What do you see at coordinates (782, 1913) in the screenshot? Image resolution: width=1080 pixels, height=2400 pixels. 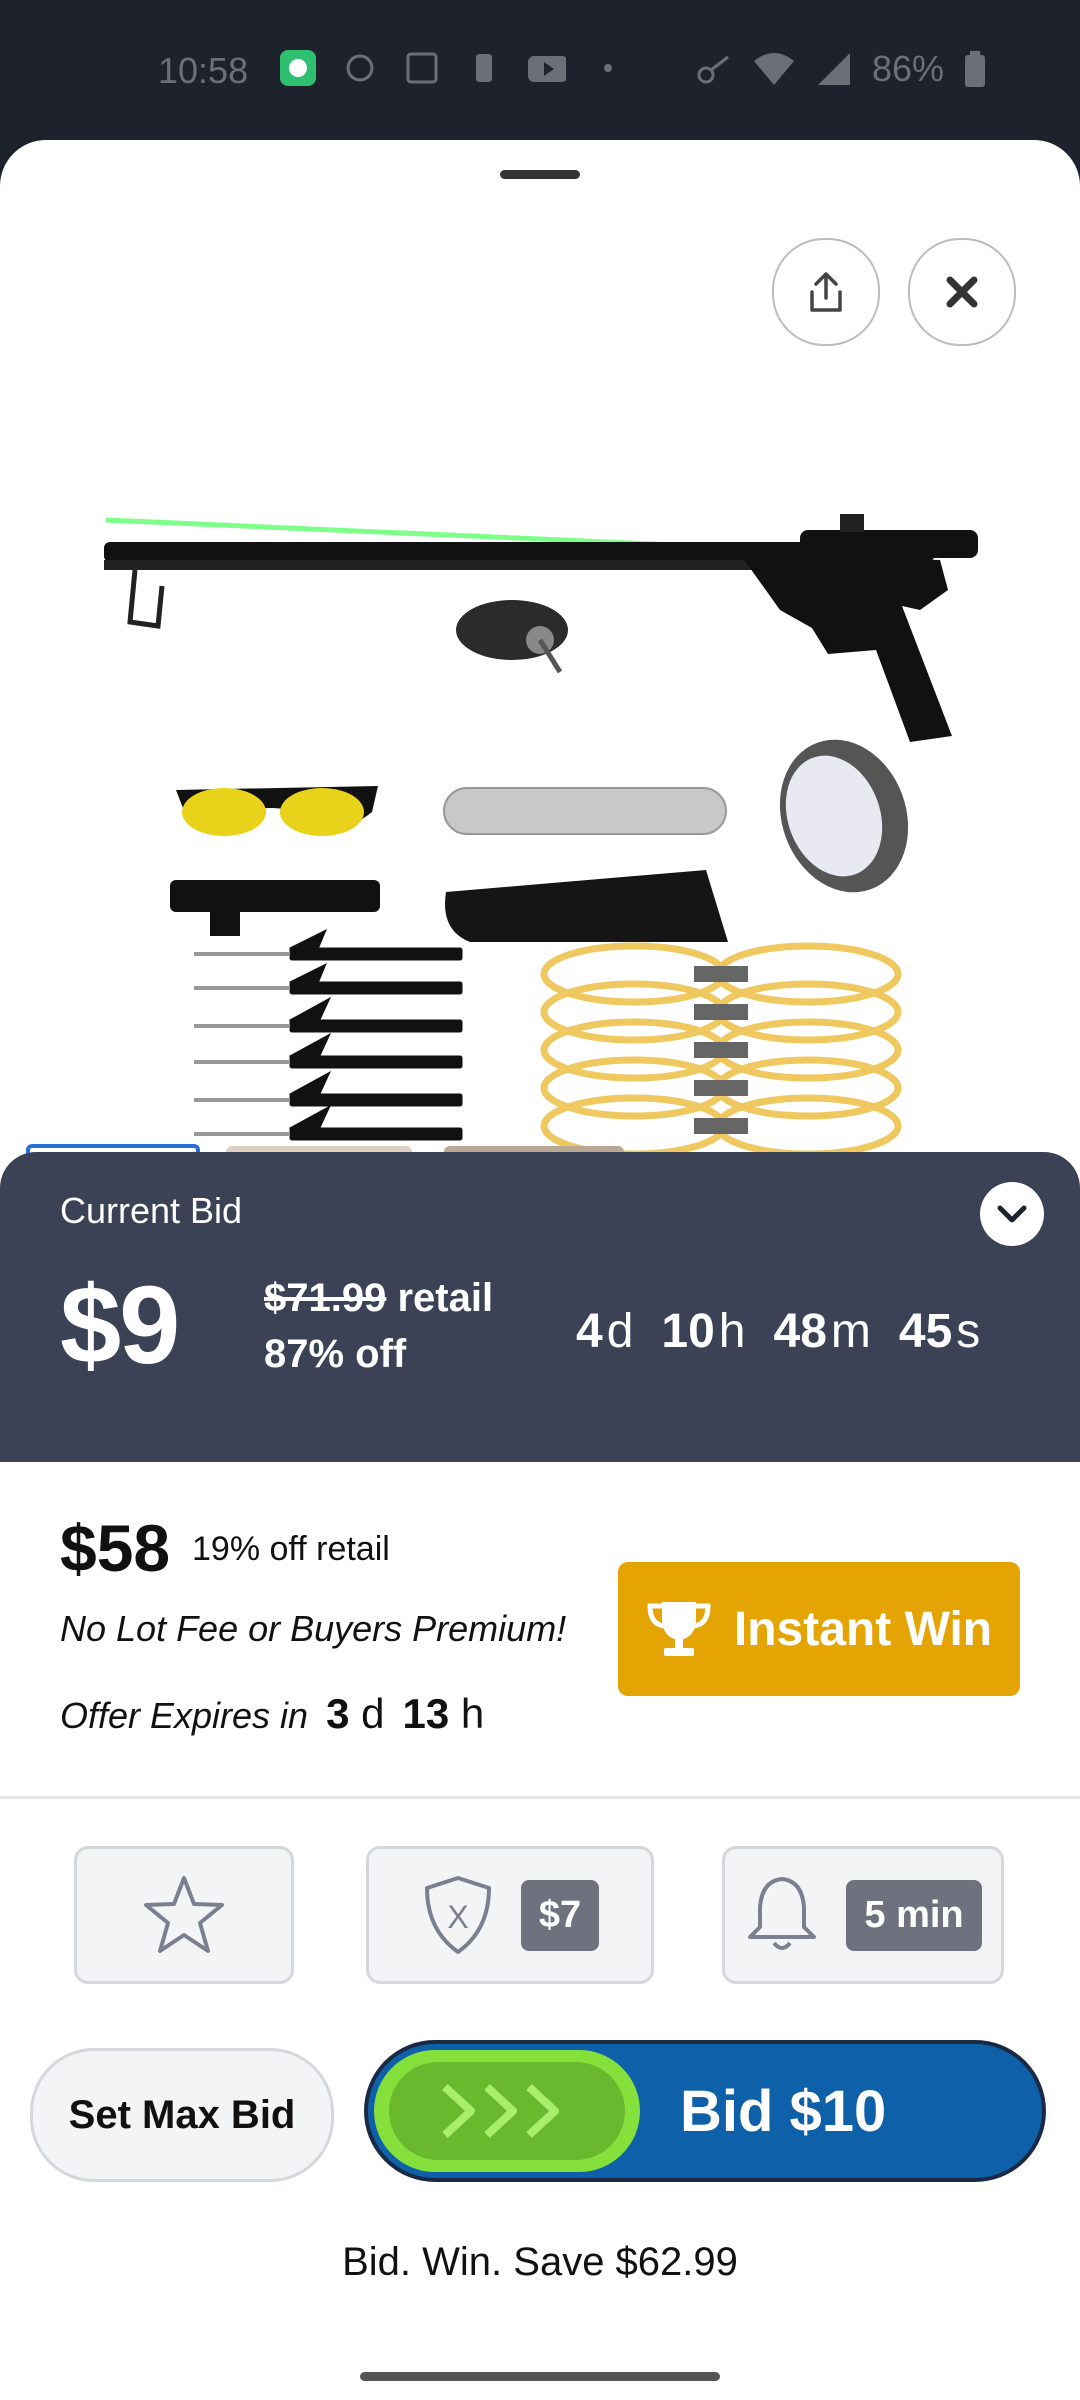 I see `bell-icon` at bounding box center [782, 1913].